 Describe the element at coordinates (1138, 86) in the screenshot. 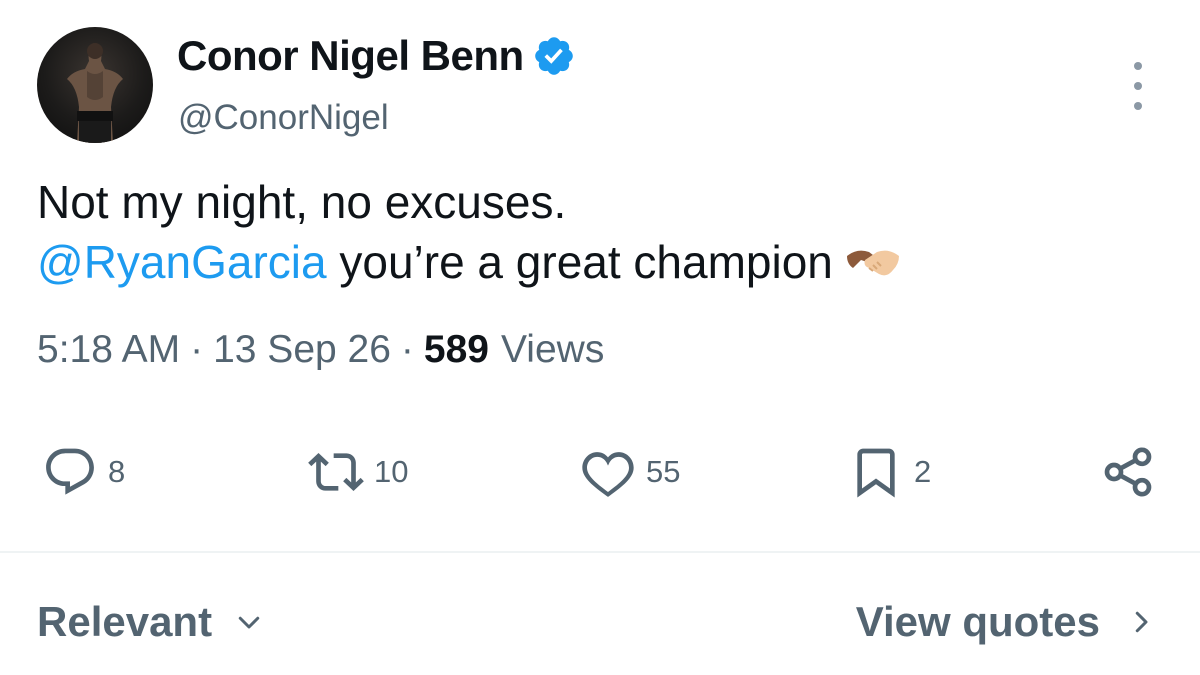

I see `more-options-icon` at that location.